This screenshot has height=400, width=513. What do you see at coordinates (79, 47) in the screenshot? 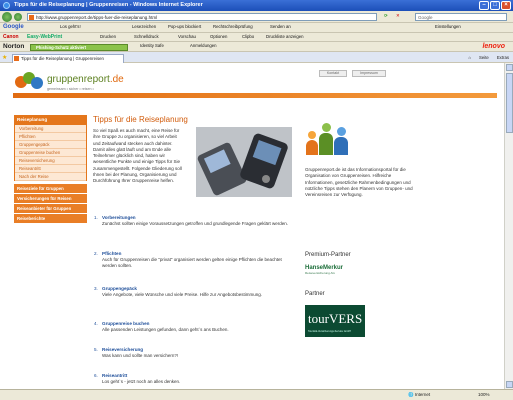
I see `phishing-status: Phishing-Schutz aktiviert` at bounding box center [79, 47].